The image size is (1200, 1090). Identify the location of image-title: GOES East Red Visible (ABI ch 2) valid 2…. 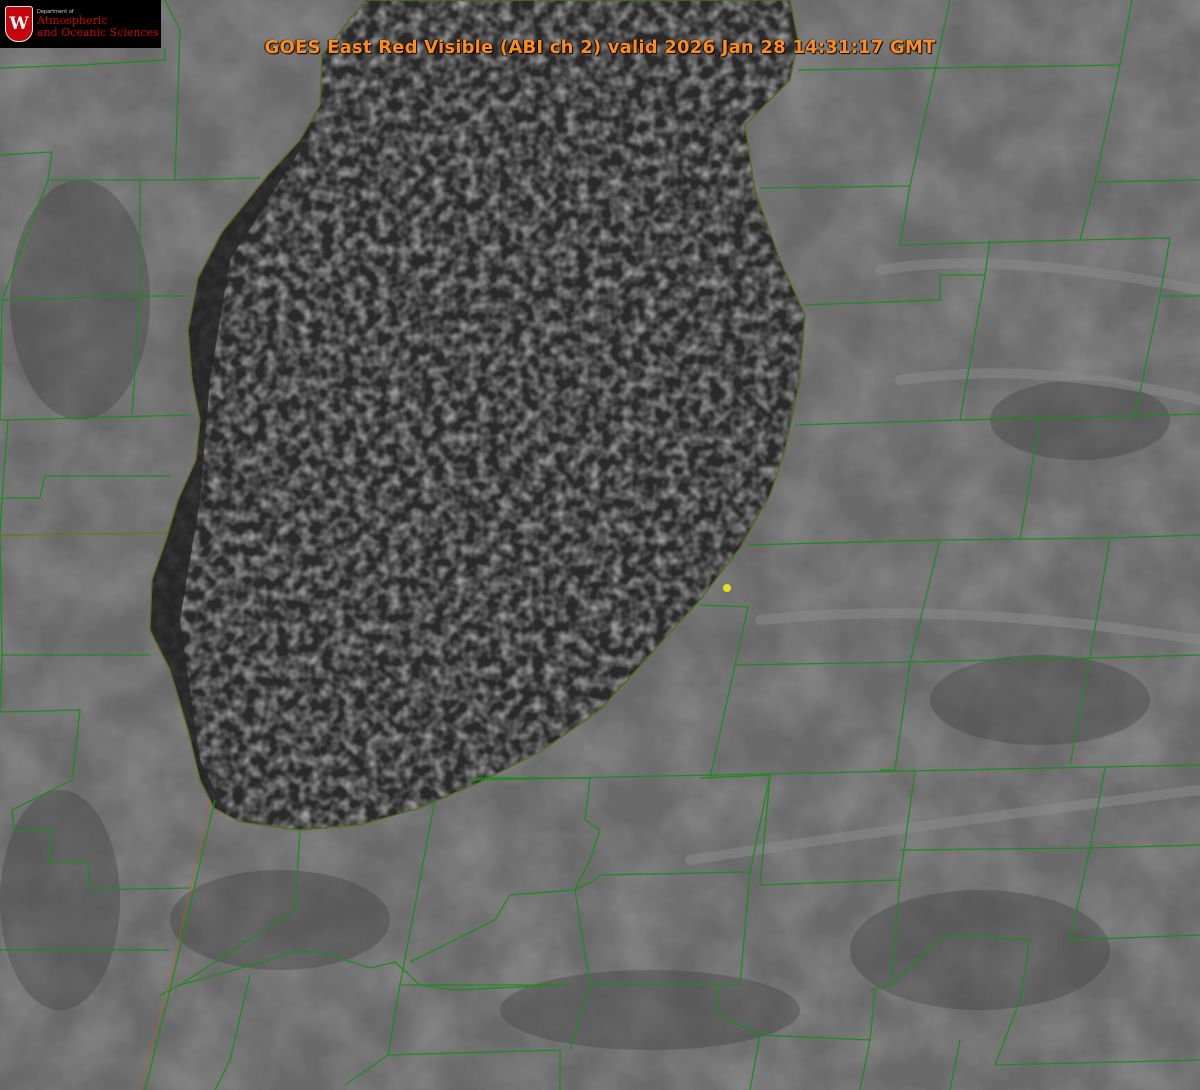
(600, 47).